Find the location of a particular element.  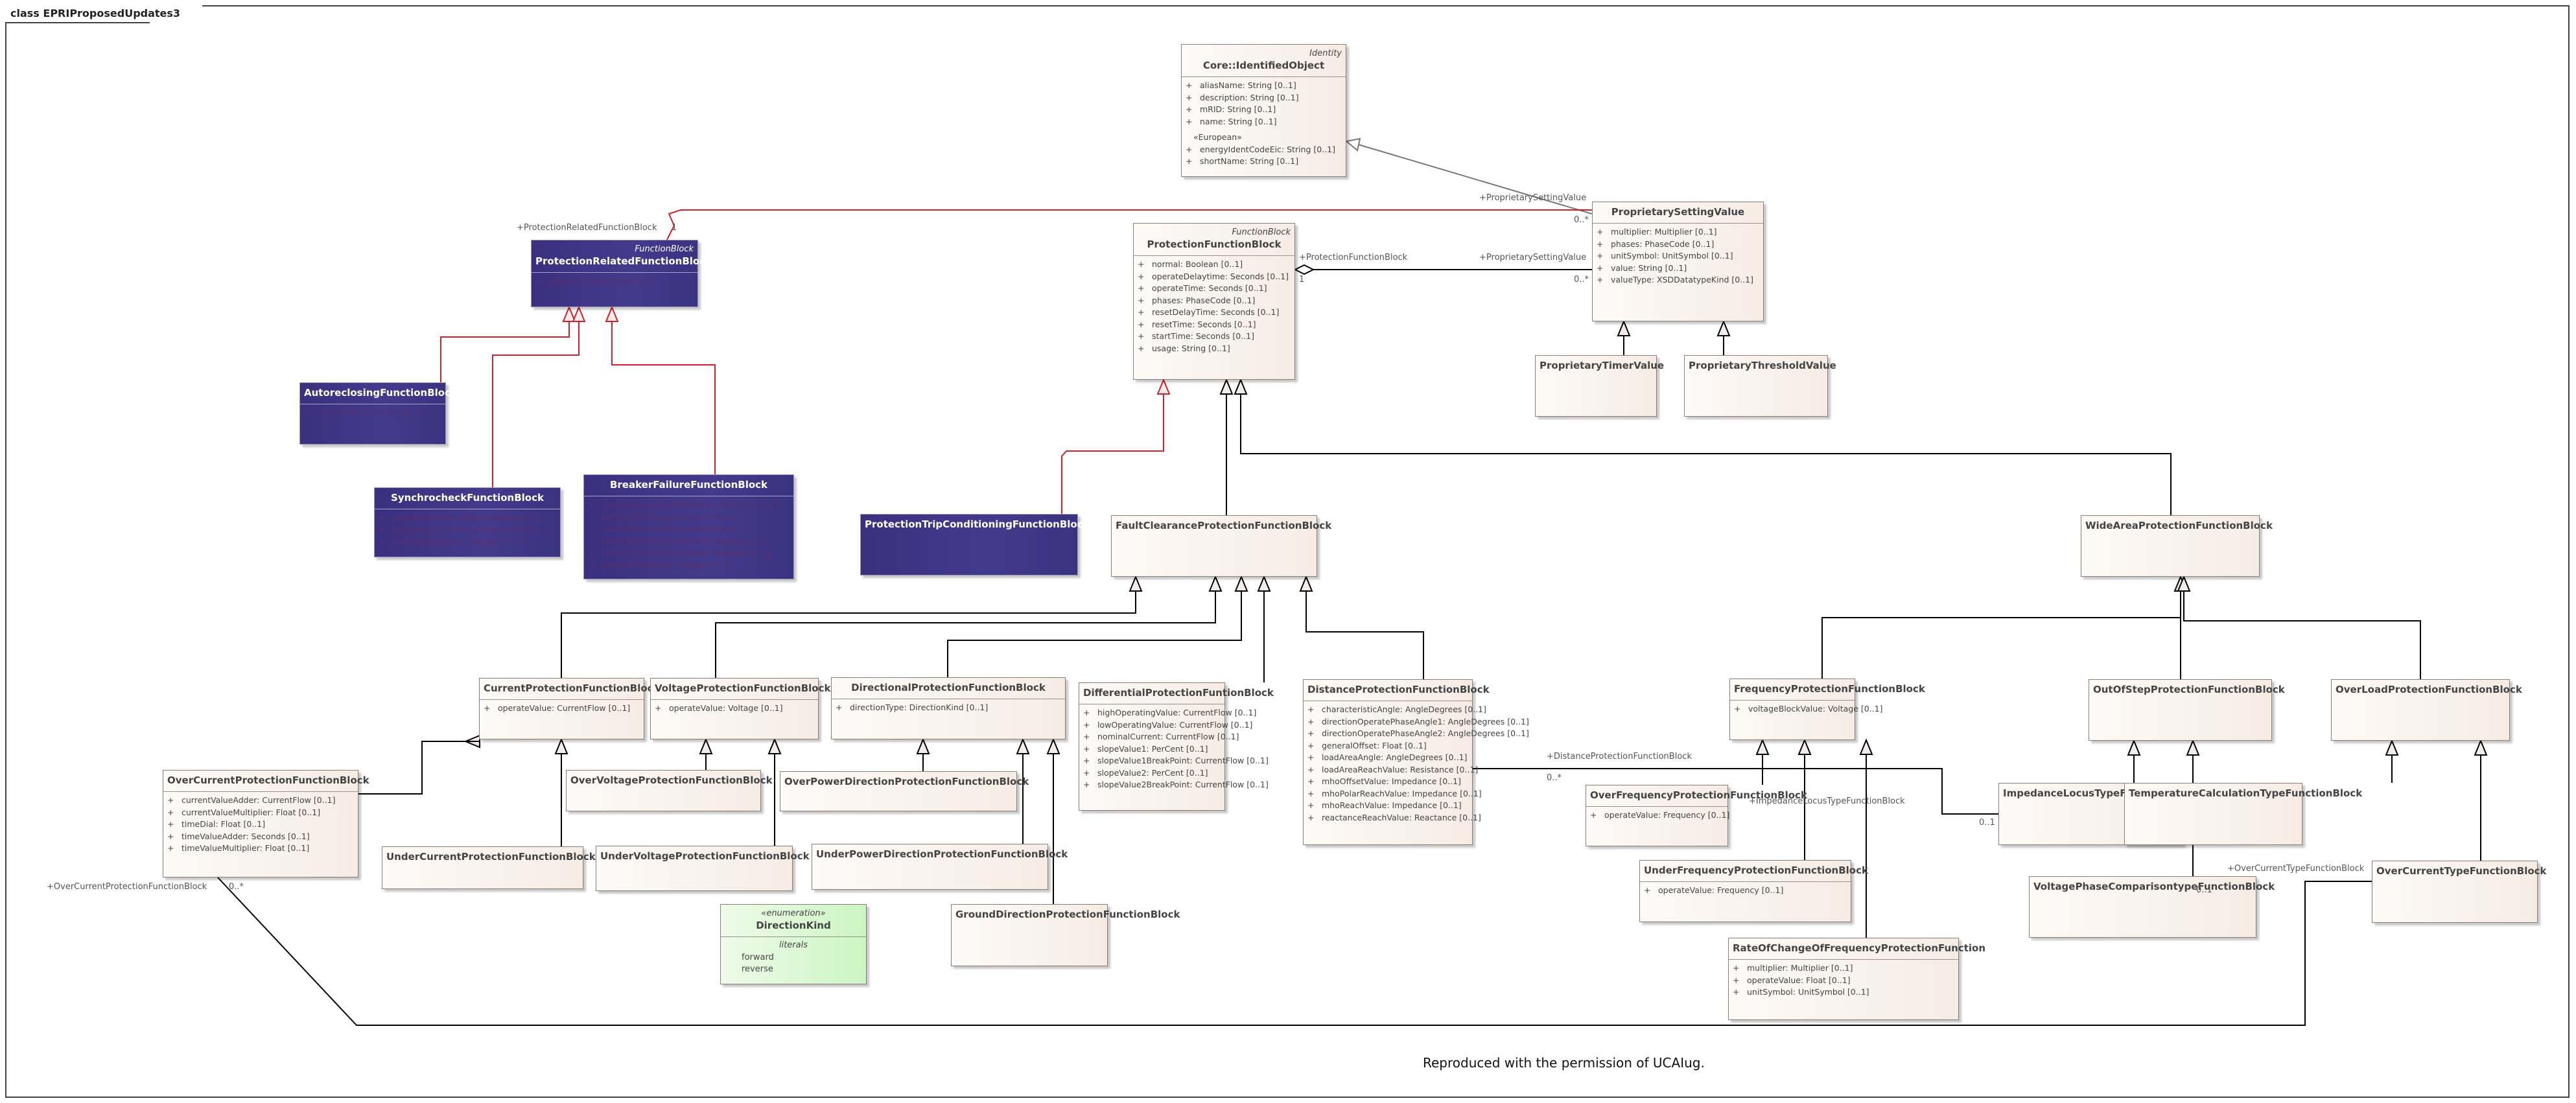

class-ground-direction-protection-function-block: GroundDirectionProtectionFunctionBlock is located at coordinates (1065, 935).